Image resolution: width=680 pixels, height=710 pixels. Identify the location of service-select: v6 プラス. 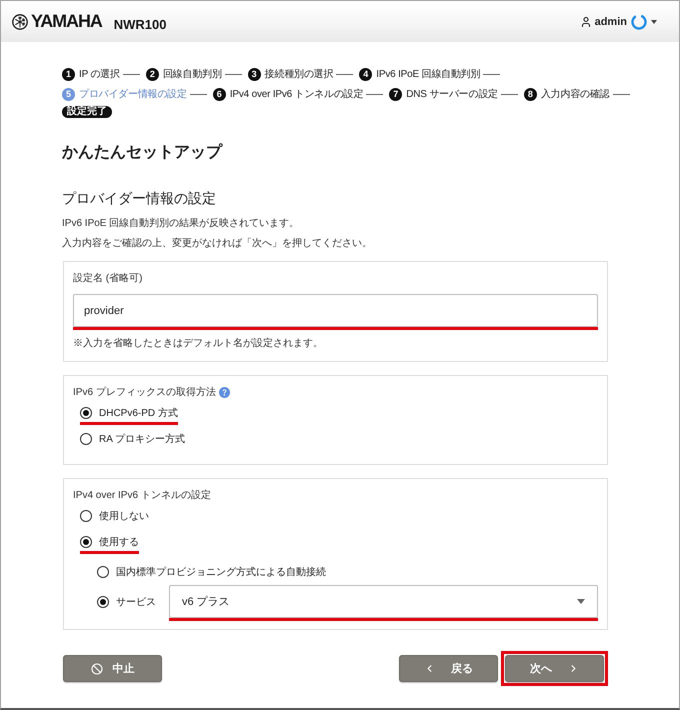
(383, 601).